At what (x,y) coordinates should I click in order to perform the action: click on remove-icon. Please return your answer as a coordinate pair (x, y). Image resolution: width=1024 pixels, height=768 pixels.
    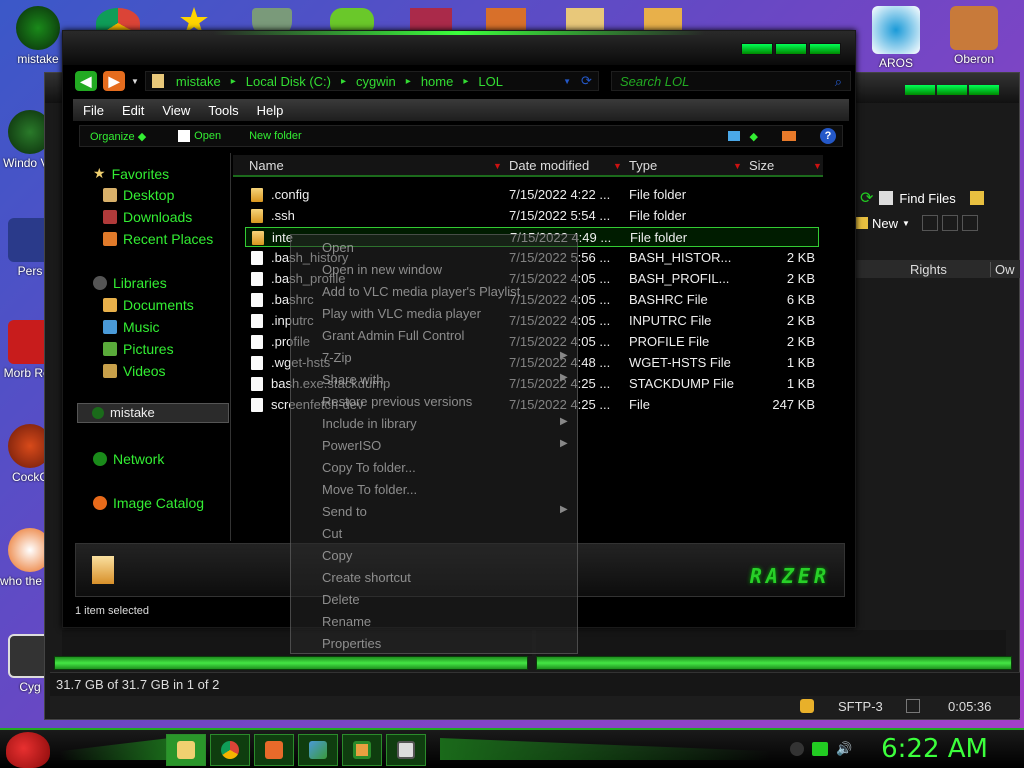
    Looking at the image, I should click on (949, 223).